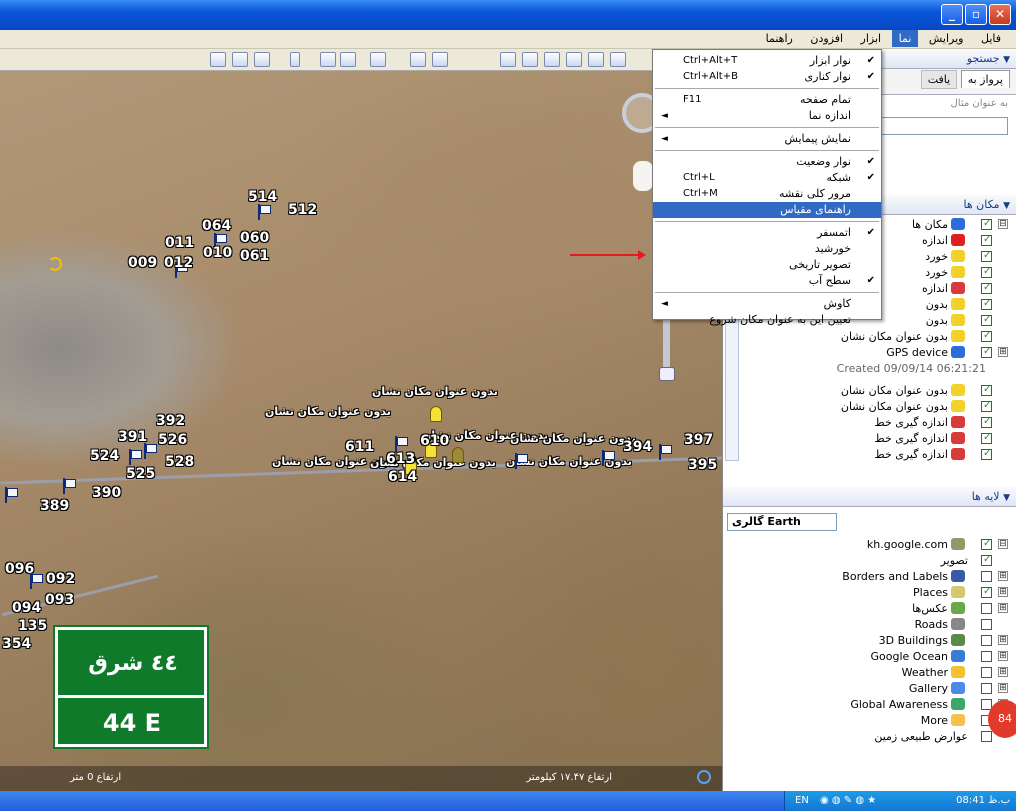  What do you see at coordinates (348, 59) in the screenshot?
I see `ruler-icon` at bounding box center [348, 59].